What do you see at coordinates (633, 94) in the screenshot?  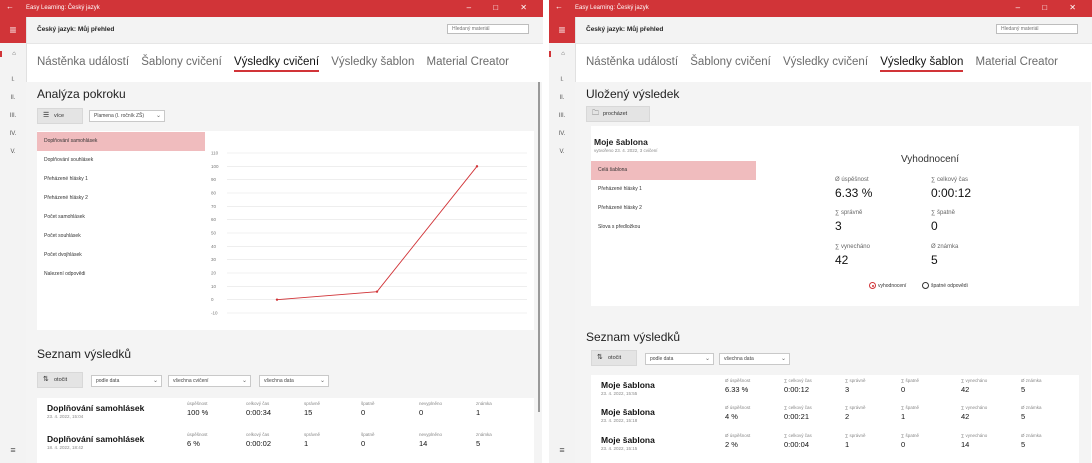 I see `section-title: Uložený výsledek` at bounding box center [633, 94].